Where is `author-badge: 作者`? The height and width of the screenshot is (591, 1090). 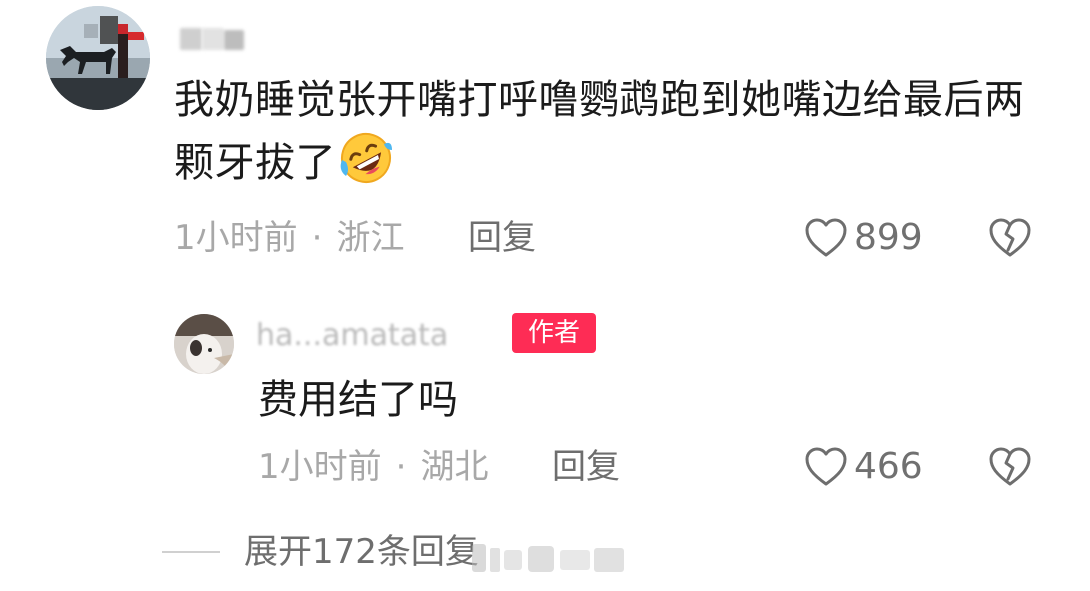
author-badge: 作者 is located at coordinates (554, 333).